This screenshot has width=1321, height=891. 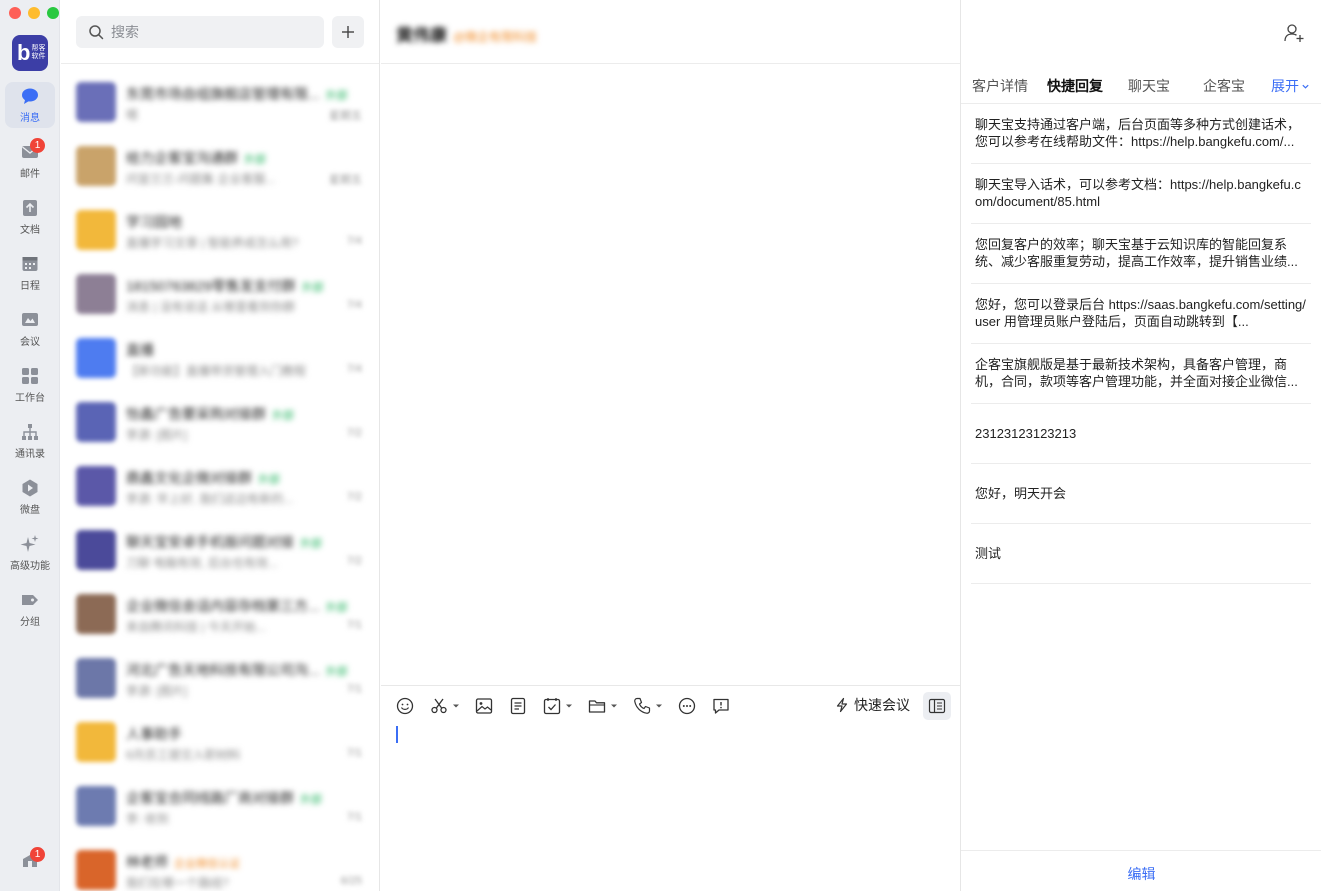 I want to click on nav-item-2: 文档, so click(x=30, y=217).